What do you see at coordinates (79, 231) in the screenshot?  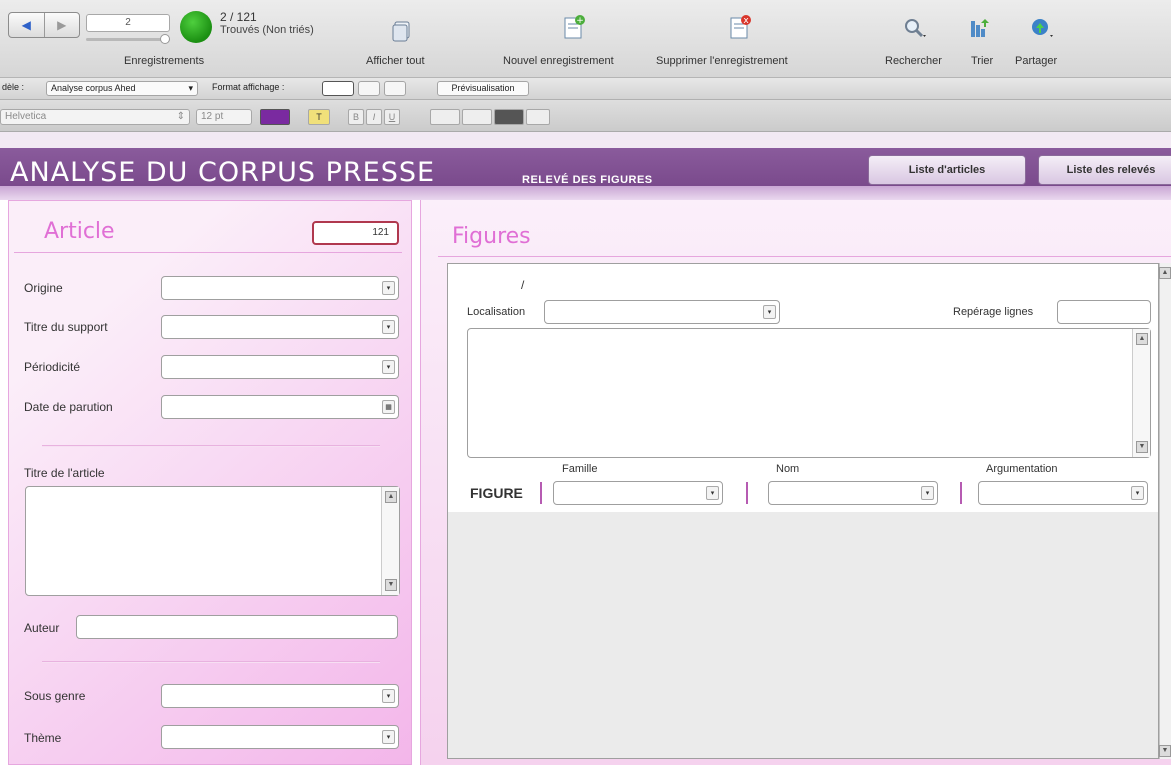 I see `article-title: Article` at bounding box center [79, 231].